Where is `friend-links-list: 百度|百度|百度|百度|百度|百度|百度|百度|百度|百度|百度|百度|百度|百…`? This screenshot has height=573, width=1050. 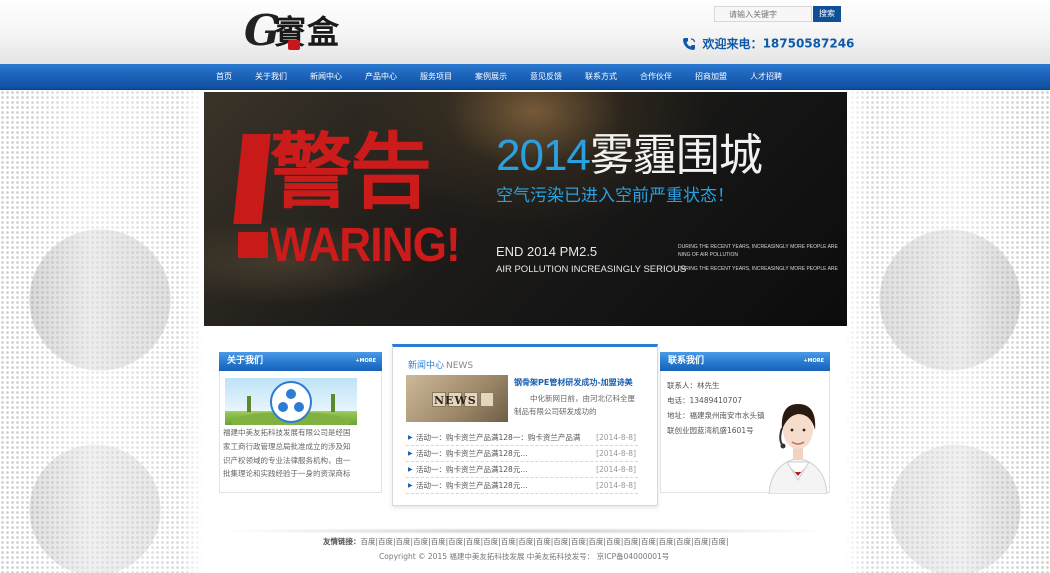
friend-links-list: 百度|百度|百度|百度|百度|百度|百度|百度|百度|百度|百度|百度|百度|百… is located at coordinates (545, 541).